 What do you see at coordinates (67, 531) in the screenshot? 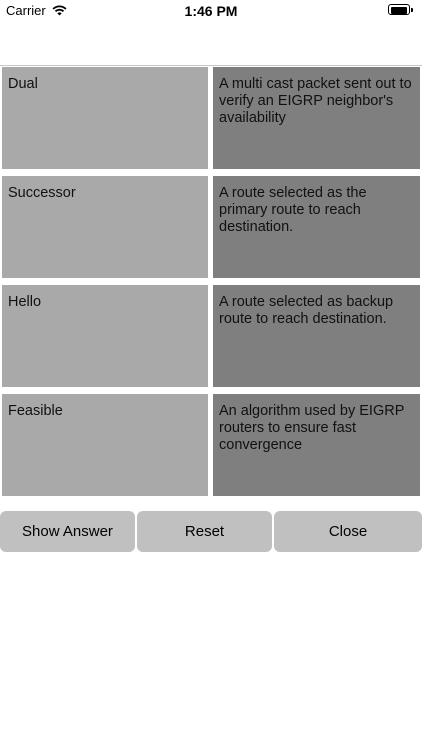
I see `show-answer-button: Show Answer` at bounding box center [67, 531].